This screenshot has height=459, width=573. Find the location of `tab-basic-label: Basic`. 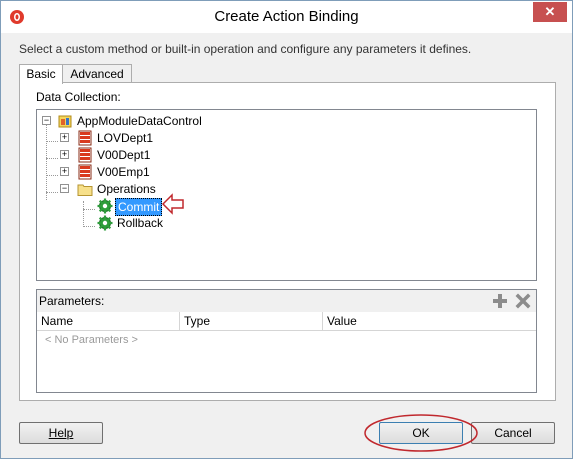

tab-basic-label: Basic is located at coordinates (41, 74).